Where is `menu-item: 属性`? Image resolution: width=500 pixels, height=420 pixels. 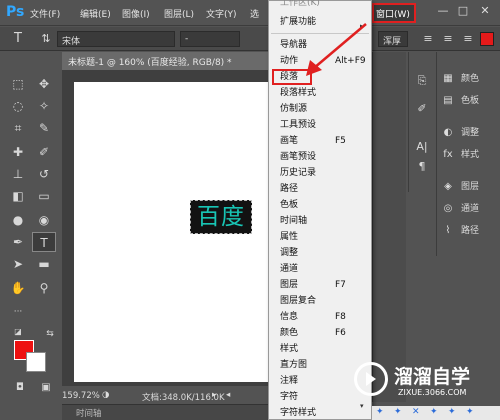
menu-item: 属性 is located at coordinates (320, 237).